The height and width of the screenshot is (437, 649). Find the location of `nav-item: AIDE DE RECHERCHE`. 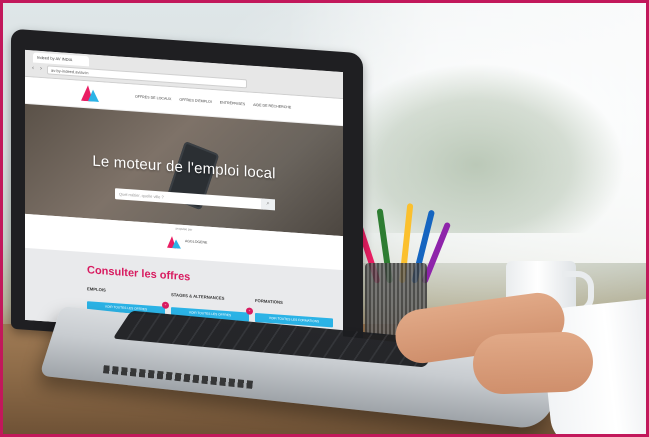

nav-item: AIDE DE RECHERCHE is located at coordinates (272, 106).